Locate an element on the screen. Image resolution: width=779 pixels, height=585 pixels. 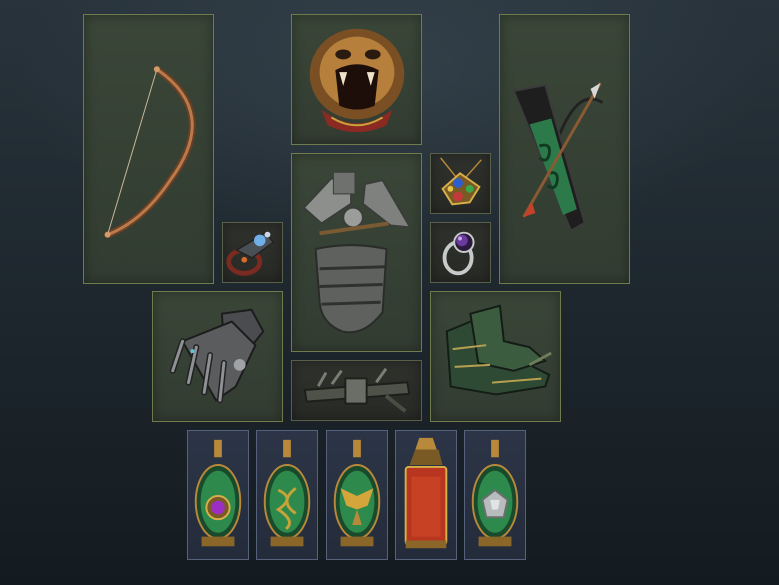
ornate-ring-icon is located at coordinates (250, 253).